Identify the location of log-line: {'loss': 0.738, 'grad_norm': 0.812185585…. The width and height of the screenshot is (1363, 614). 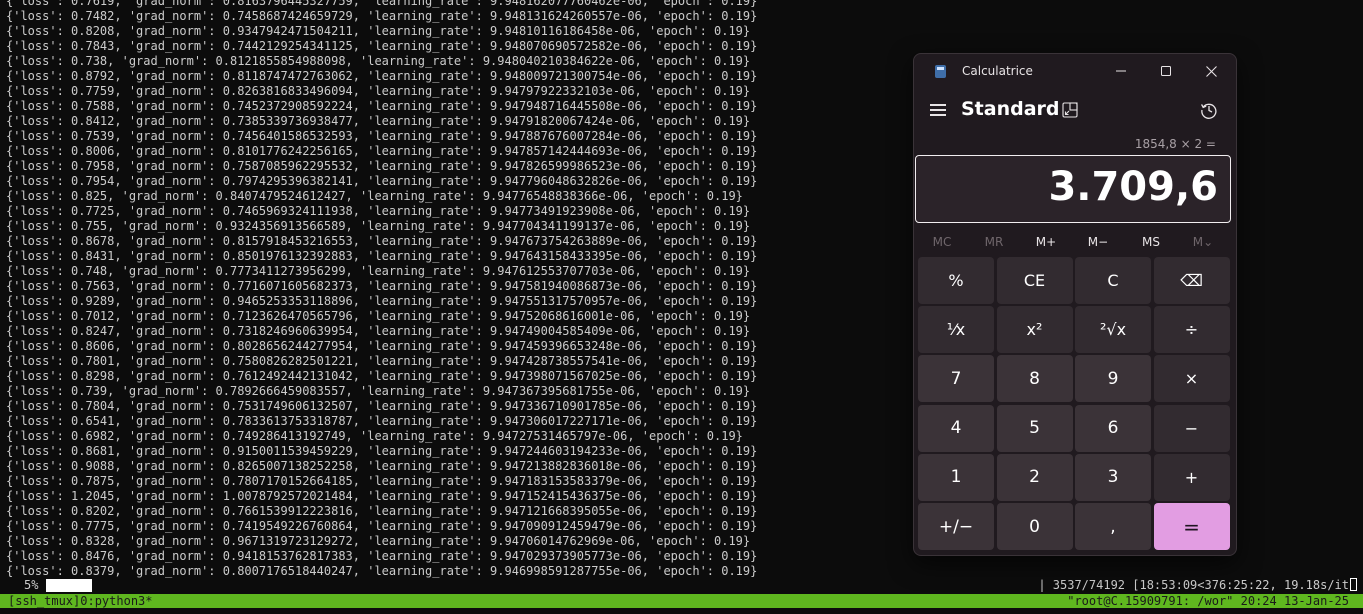
(378, 61).